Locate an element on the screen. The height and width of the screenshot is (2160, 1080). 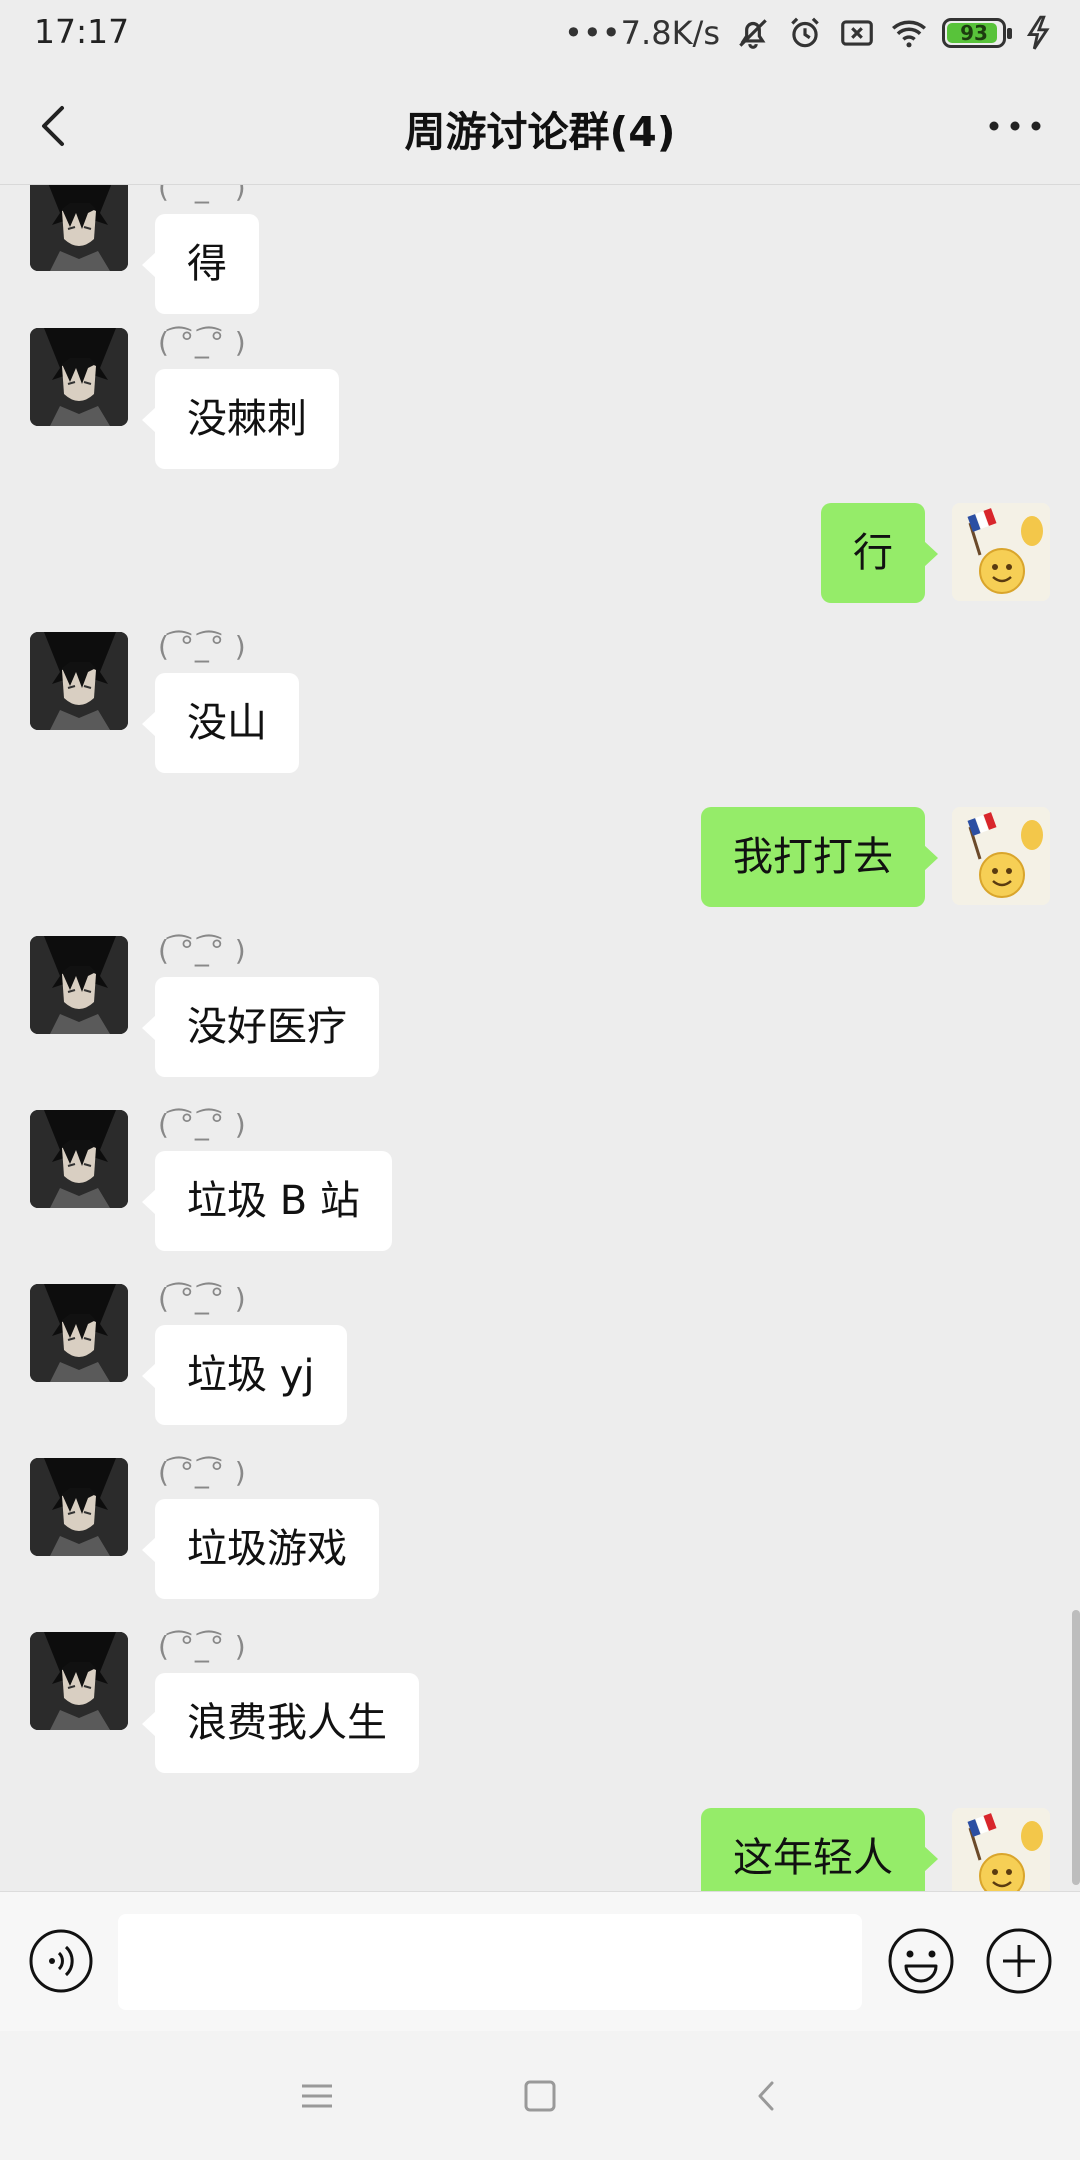
chat-header: 周游讨论群(4) is located at coordinates (540, 125).